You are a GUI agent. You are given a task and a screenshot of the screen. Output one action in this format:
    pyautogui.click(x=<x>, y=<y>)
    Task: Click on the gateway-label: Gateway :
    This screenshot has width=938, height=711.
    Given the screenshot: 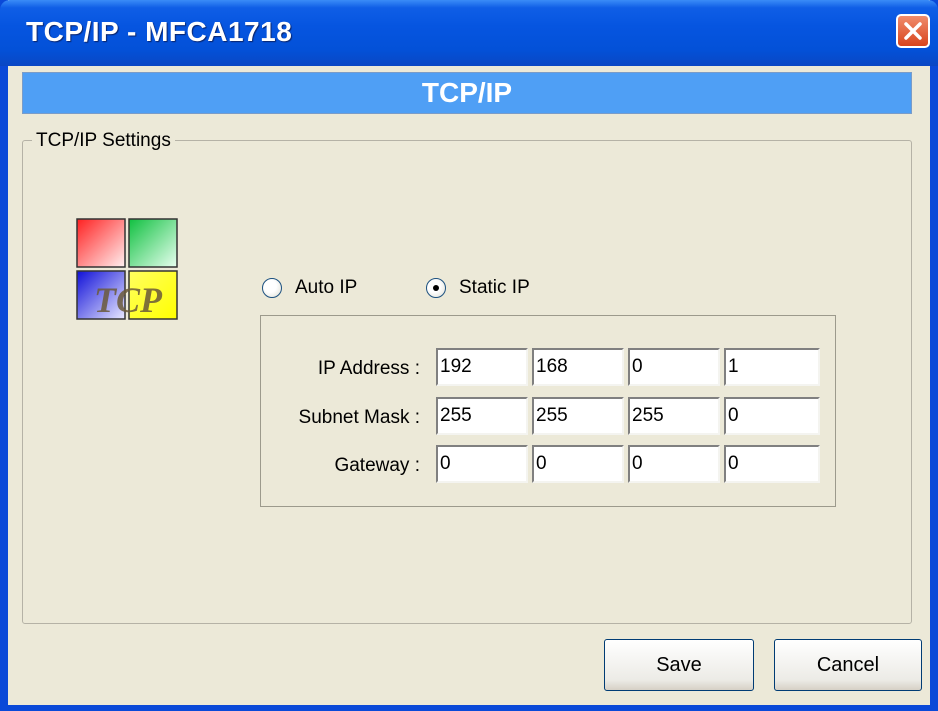 What is the action you would take?
    pyautogui.click(x=377, y=465)
    